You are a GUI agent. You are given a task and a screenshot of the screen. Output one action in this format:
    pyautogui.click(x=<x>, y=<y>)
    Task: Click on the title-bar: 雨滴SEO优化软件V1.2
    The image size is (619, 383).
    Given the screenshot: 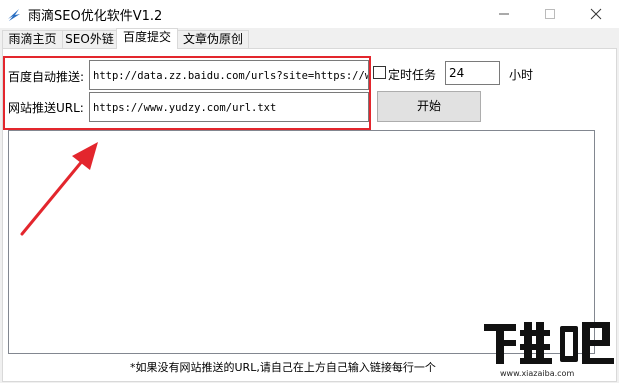 What is the action you would take?
    pyautogui.click(x=309, y=14)
    